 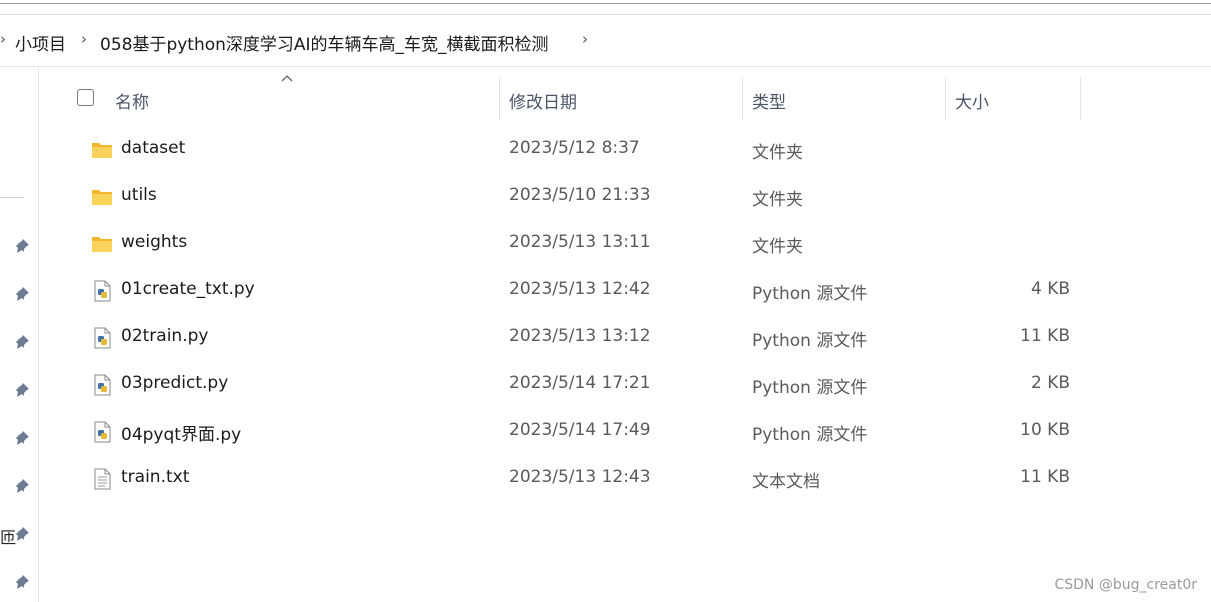 I want to click on file-row: train.txt 2023/5/13 12:43 文本文档 11 KB, so click(x=625, y=478).